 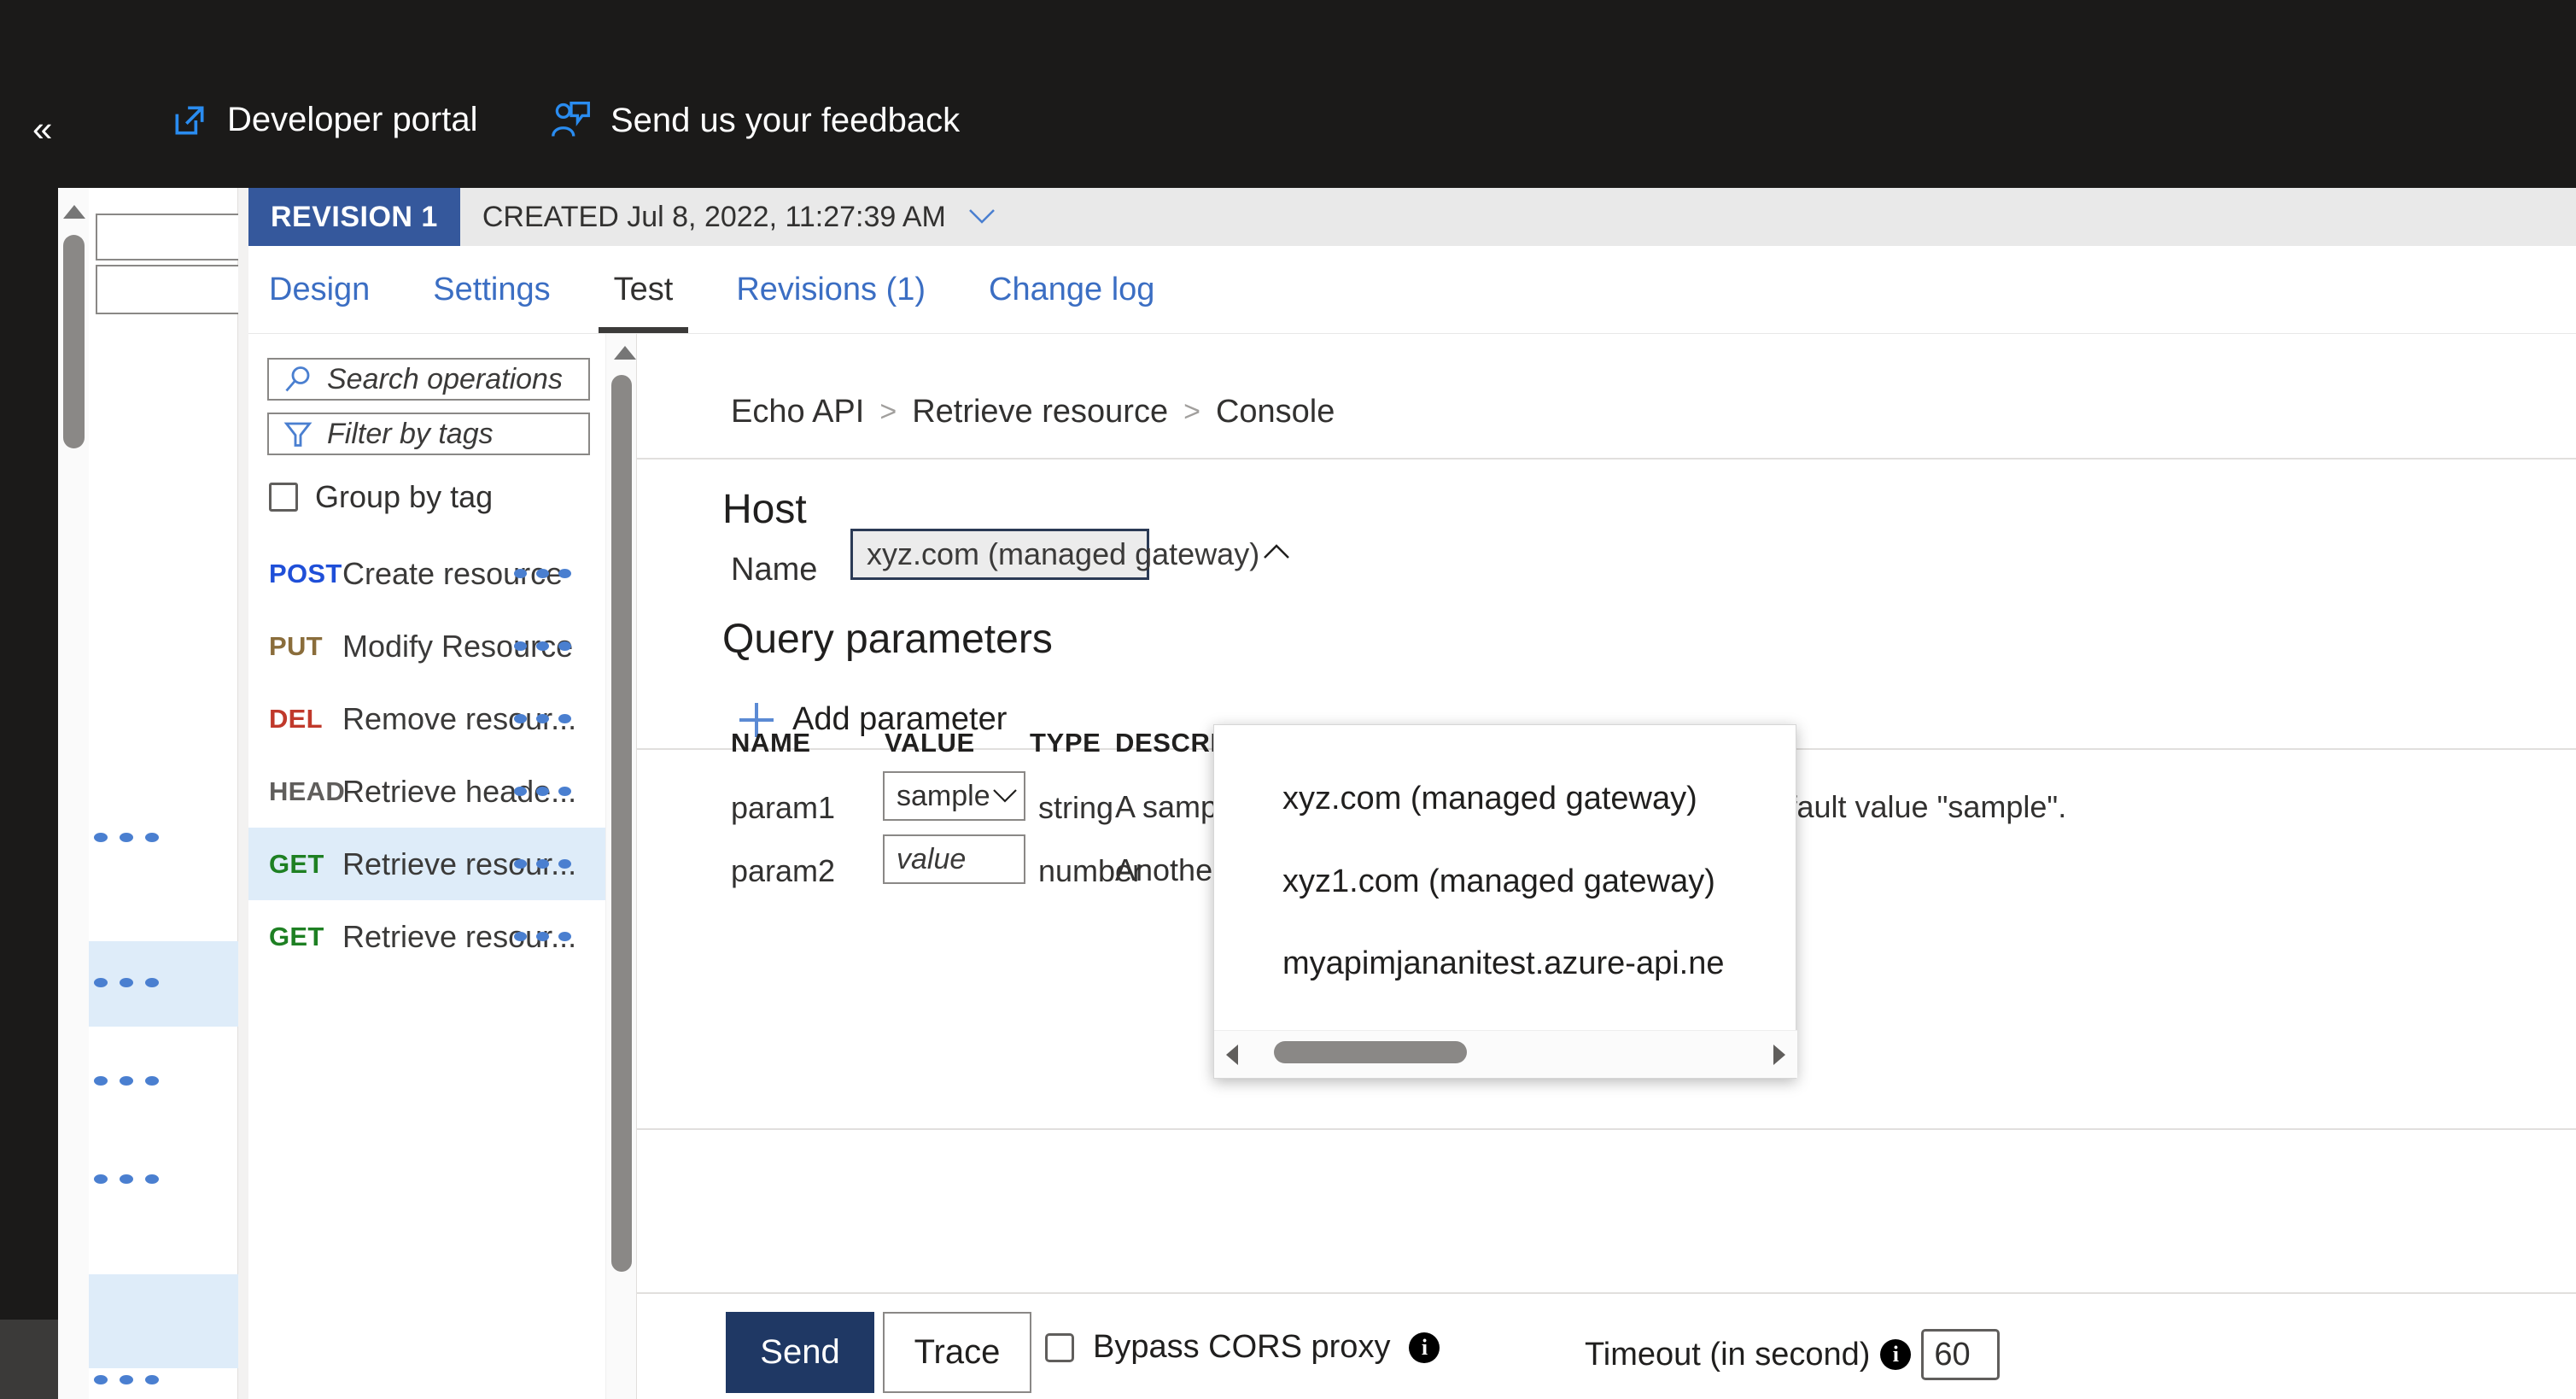 What do you see at coordinates (1489, 799) in the screenshot?
I see `dropdown-option-xyz: xyz.com (managed gateway)` at bounding box center [1489, 799].